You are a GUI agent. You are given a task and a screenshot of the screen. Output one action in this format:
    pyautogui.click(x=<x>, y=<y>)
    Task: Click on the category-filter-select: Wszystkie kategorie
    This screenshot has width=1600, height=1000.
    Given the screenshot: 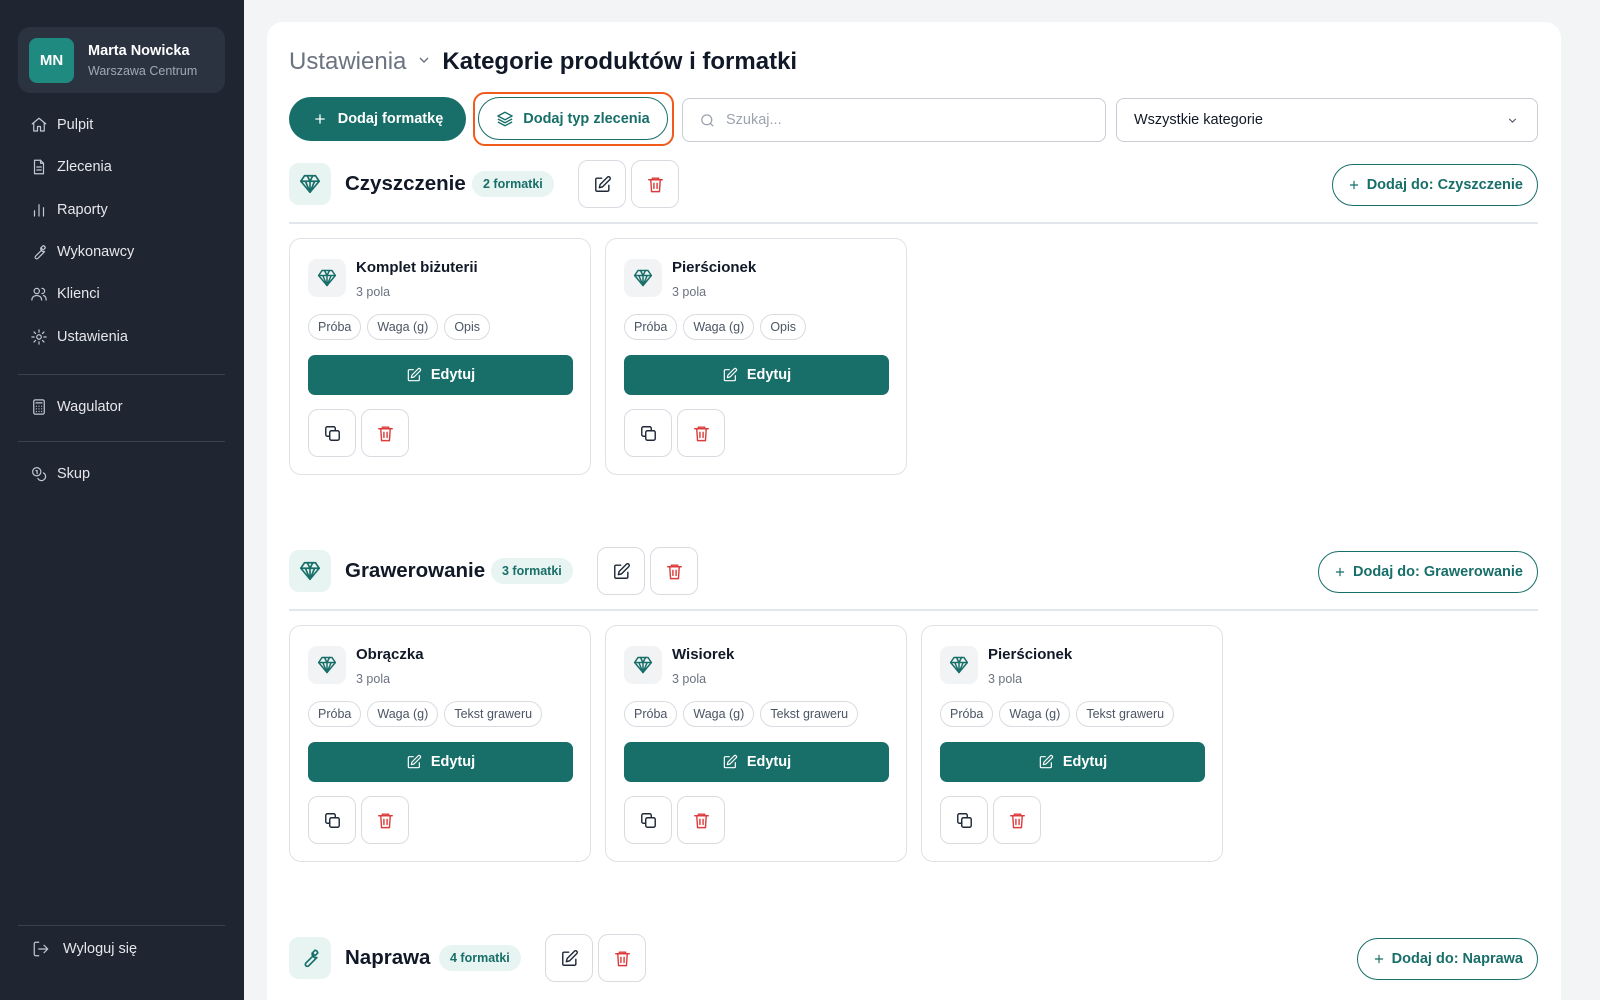 What is the action you would take?
    pyautogui.click(x=1327, y=120)
    